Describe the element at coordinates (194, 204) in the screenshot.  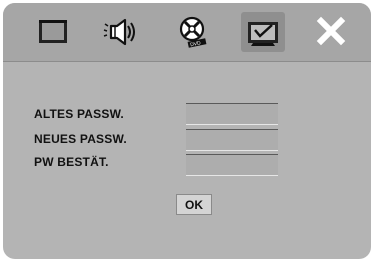
I see `ok-button: OK` at that location.